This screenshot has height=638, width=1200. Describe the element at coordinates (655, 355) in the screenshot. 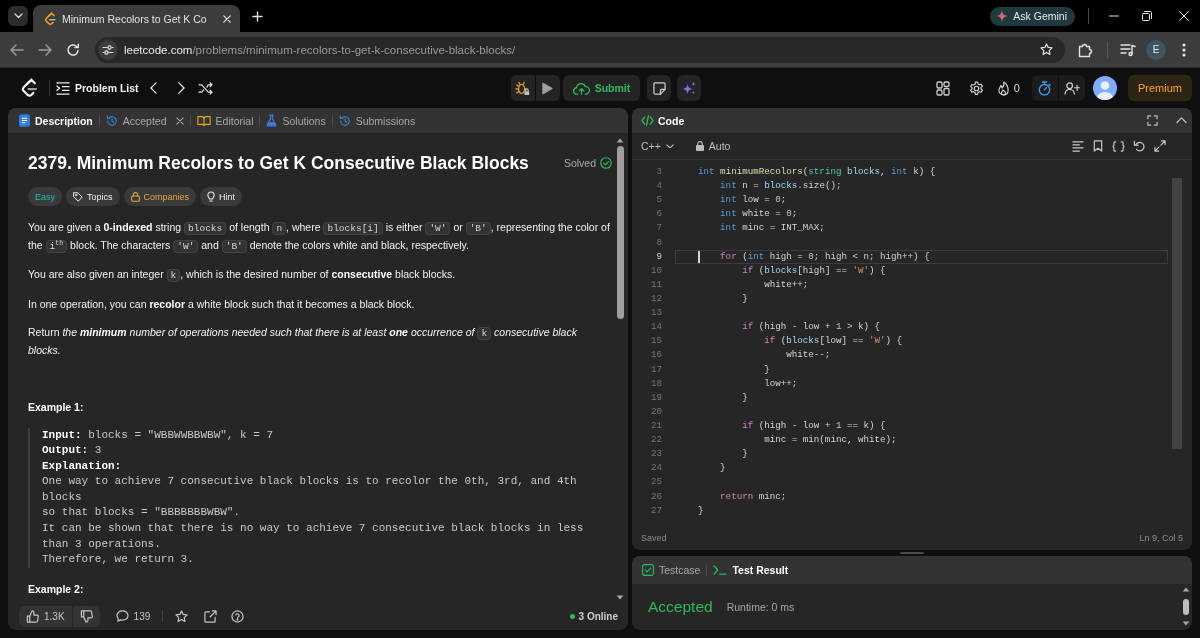

I see `line-number: 16` at that location.